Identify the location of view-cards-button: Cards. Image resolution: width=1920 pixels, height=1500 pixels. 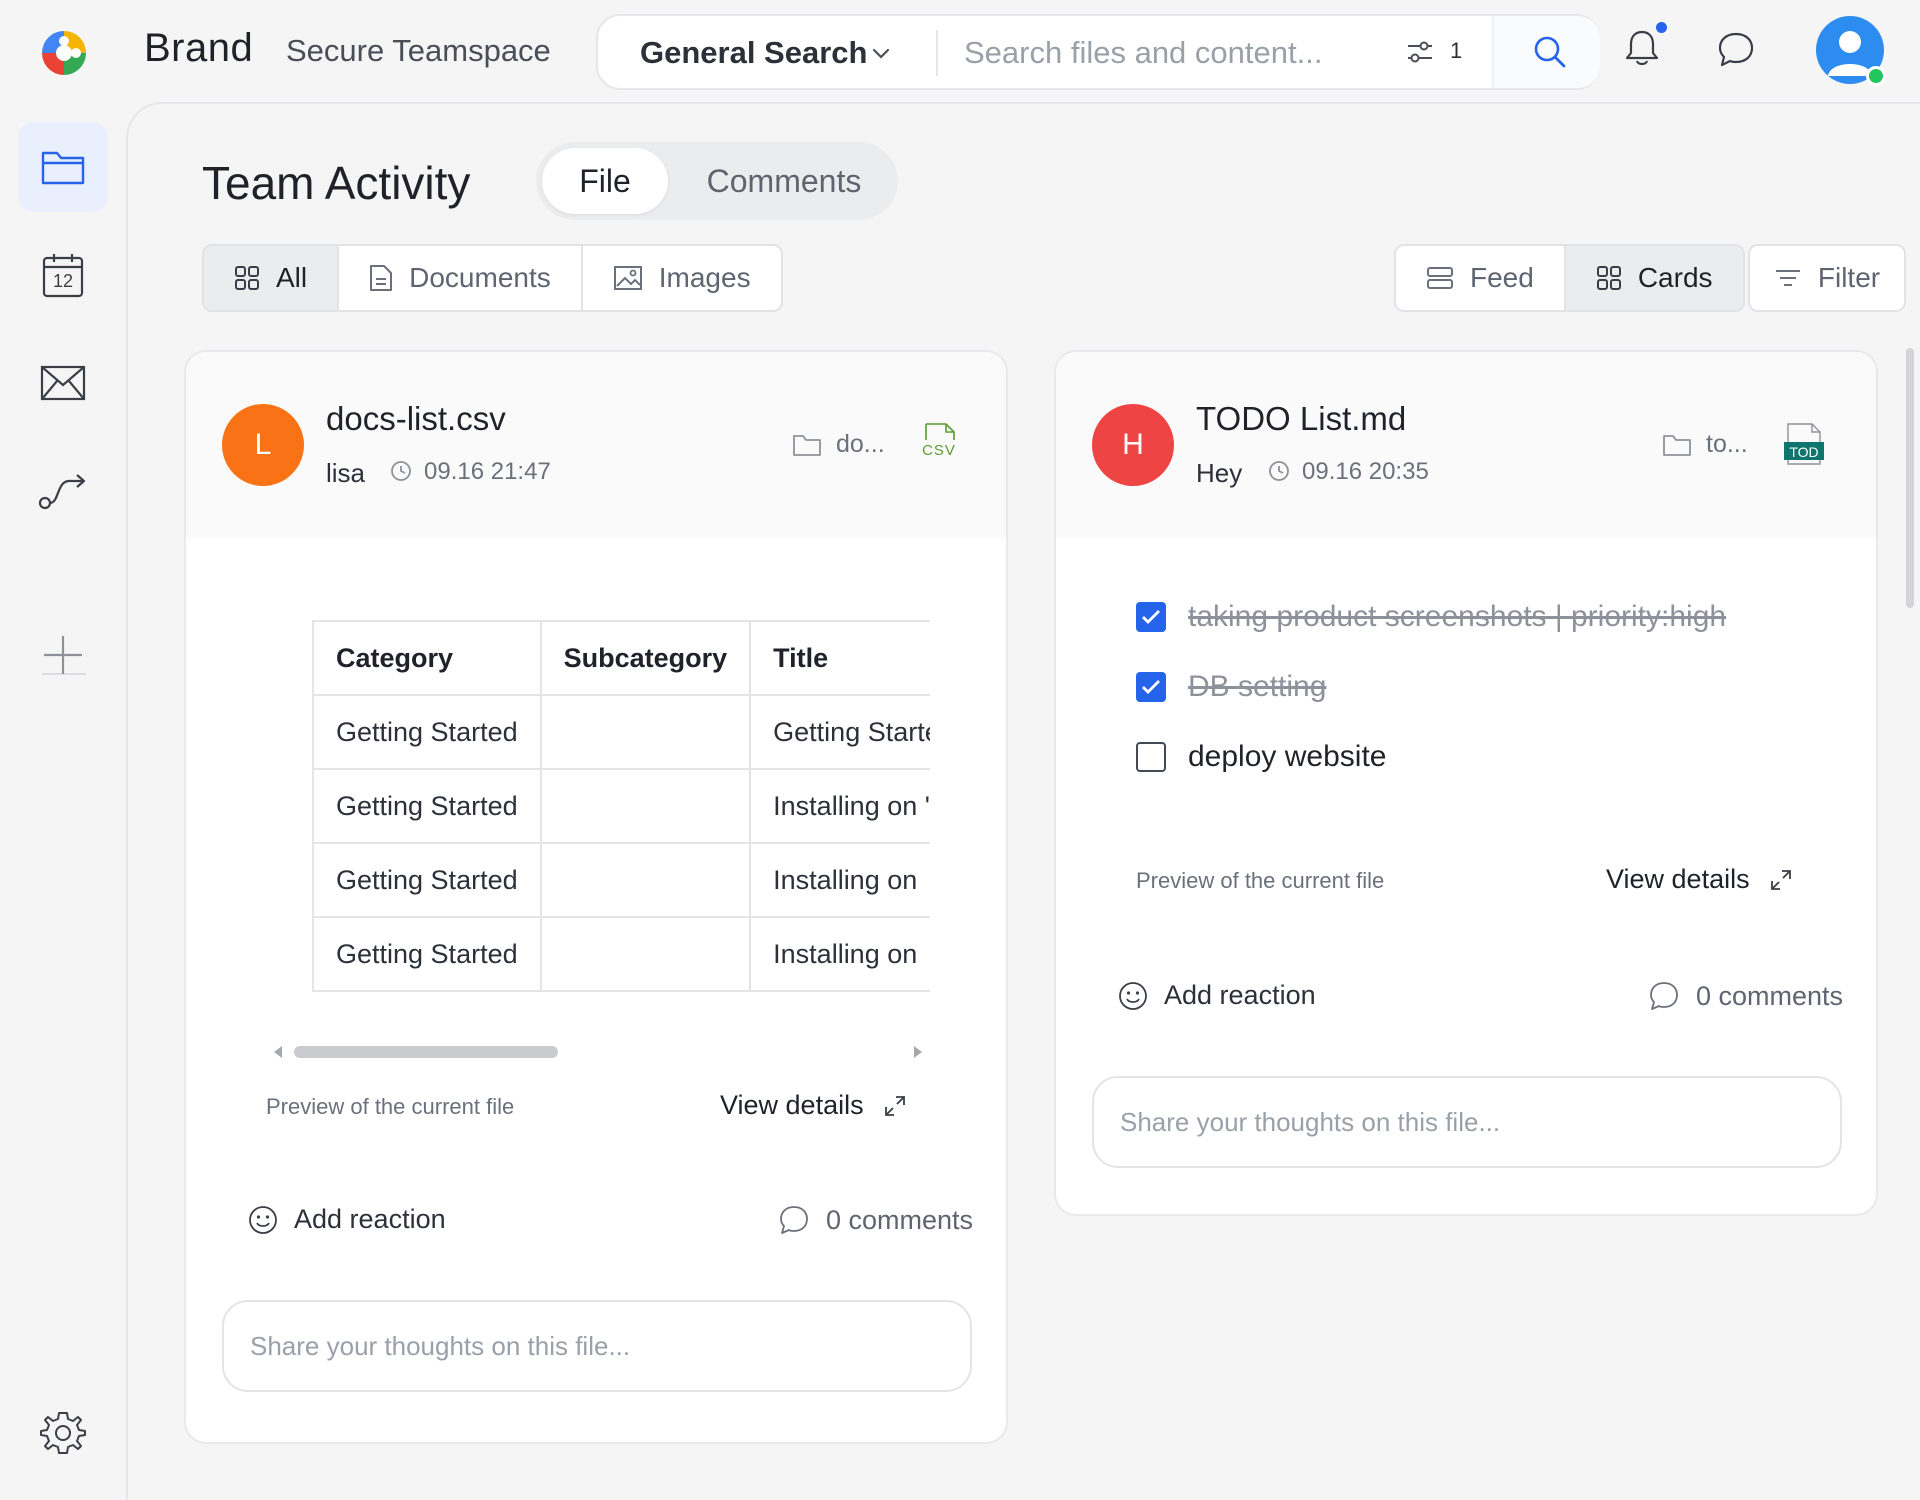
(1654, 278).